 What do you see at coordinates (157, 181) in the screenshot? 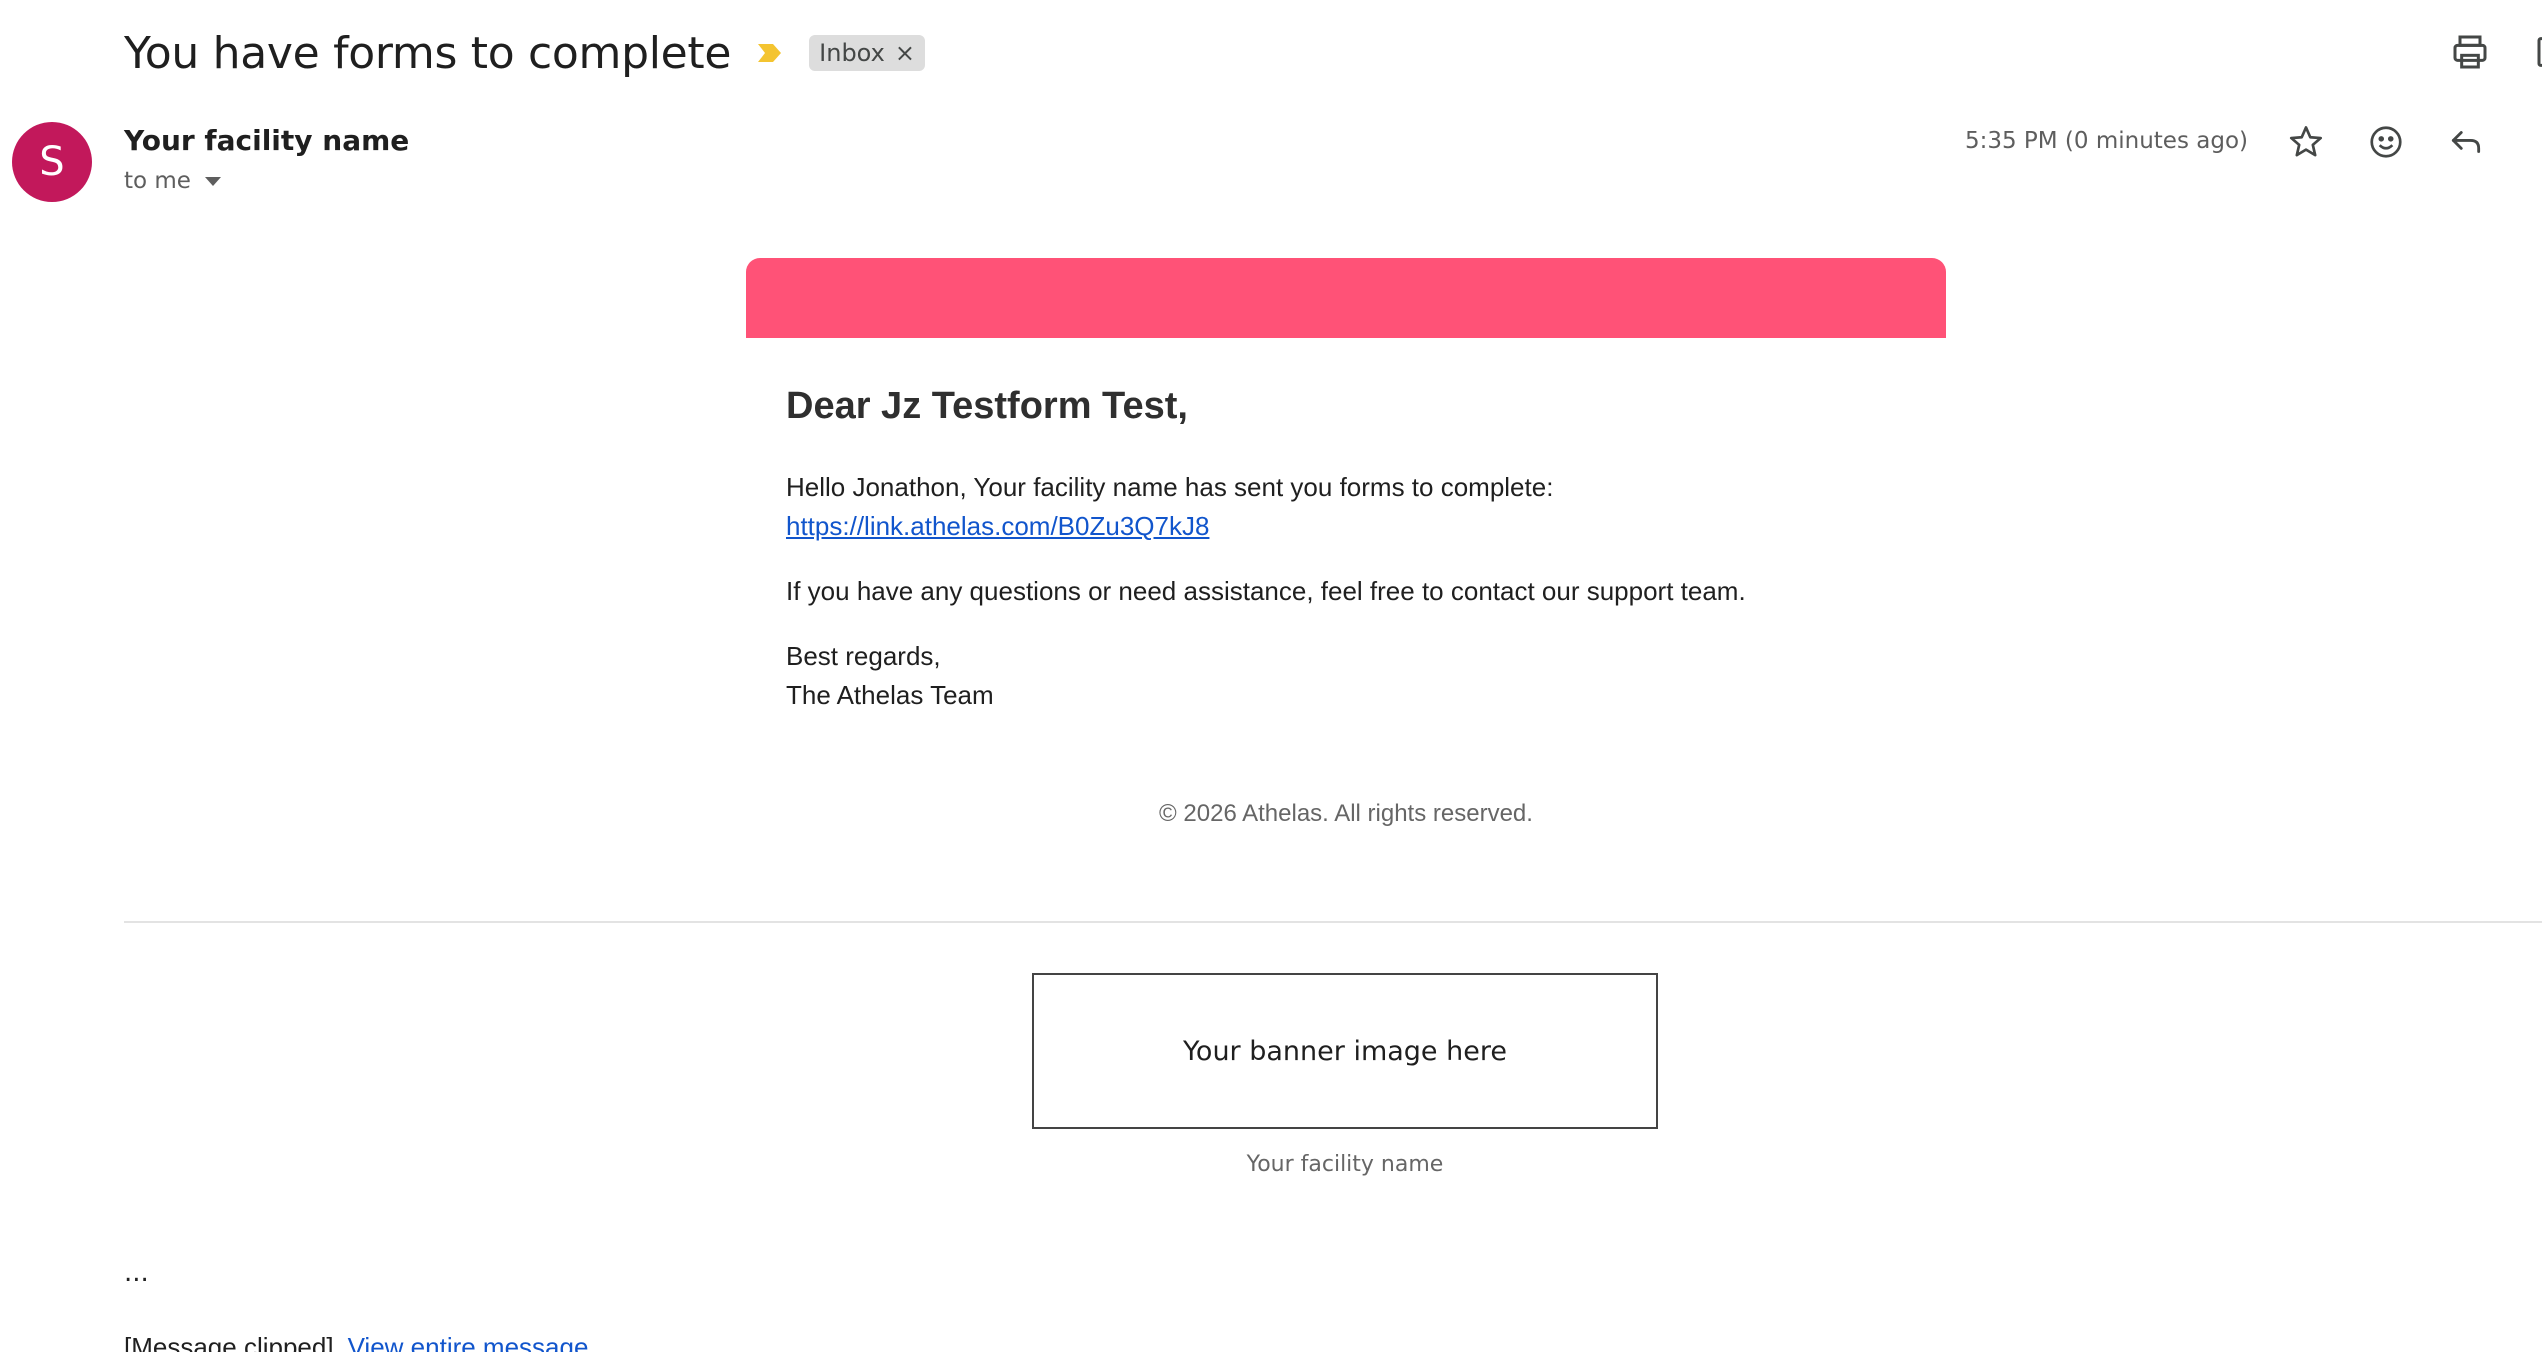
I see `recipient-text: to me` at bounding box center [157, 181].